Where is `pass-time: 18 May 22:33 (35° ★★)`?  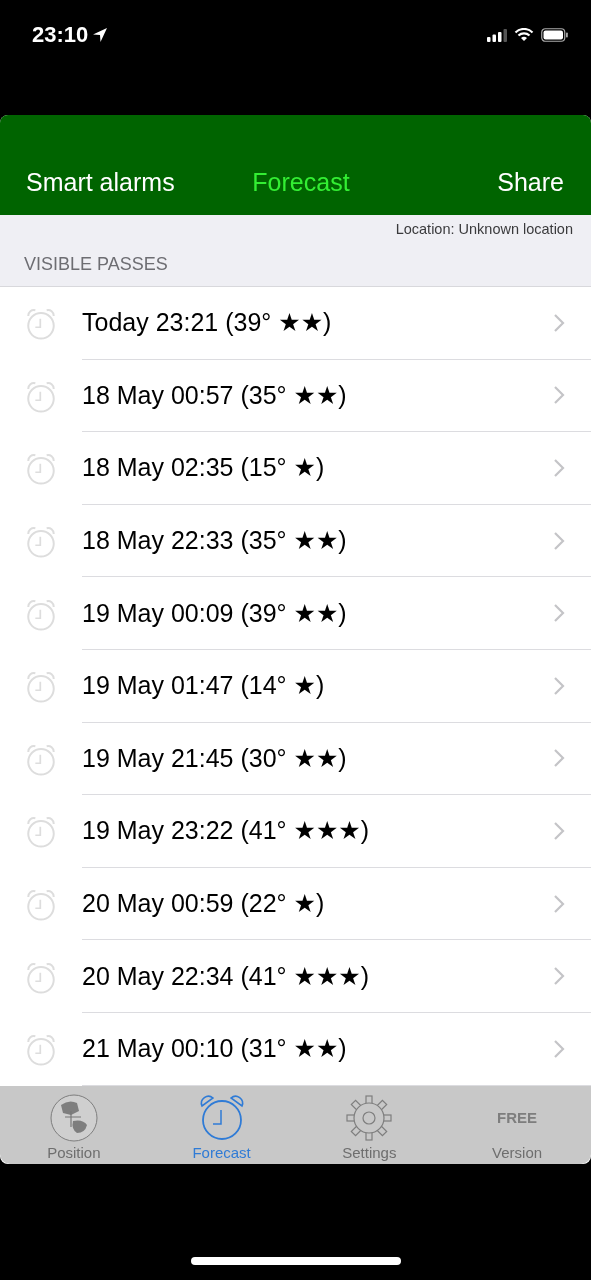 pass-time: 18 May 22:33 (35° ★★) is located at coordinates (214, 541).